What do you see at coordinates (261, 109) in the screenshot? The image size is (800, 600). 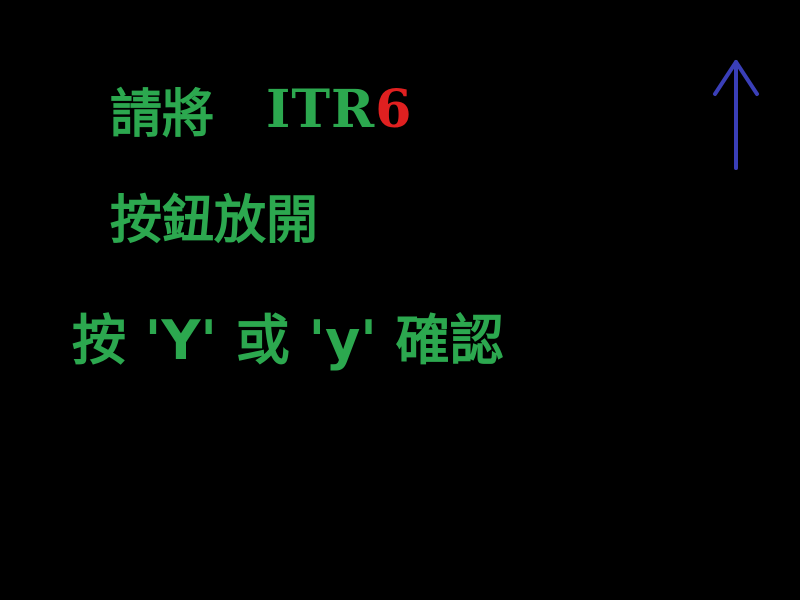 I see `release-instruction-line: 請將 ITR 6` at bounding box center [261, 109].